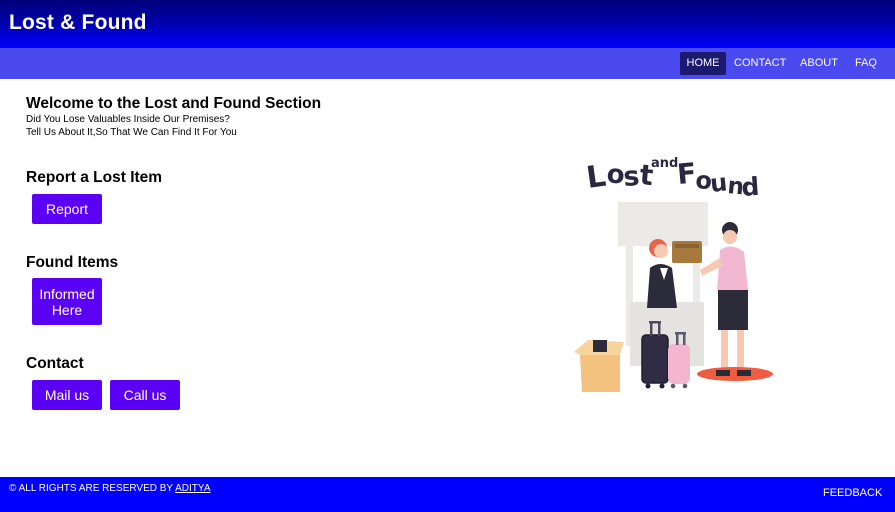 This screenshot has height=512, width=895. I want to click on site-title: Lost & Found, so click(78, 22).